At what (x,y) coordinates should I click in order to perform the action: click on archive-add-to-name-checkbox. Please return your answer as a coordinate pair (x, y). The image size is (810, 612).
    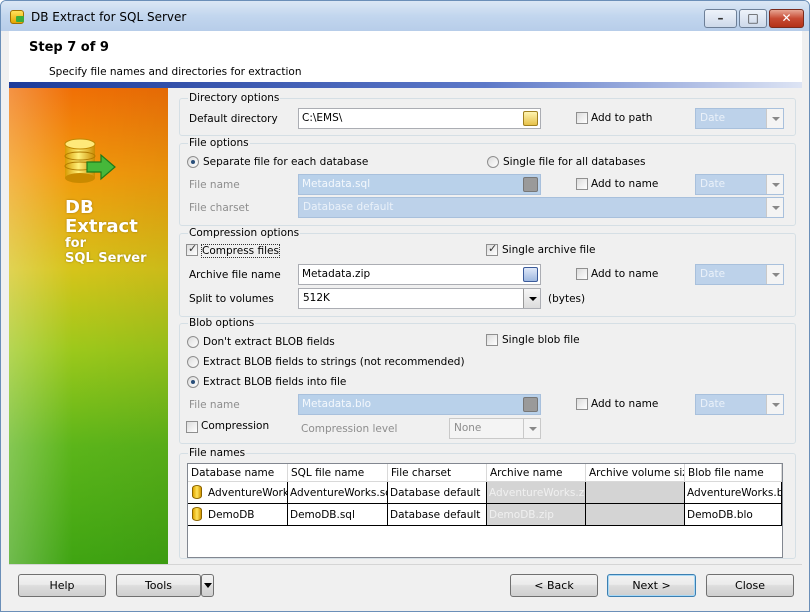
    Looking at the image, I should click on (582, 274).